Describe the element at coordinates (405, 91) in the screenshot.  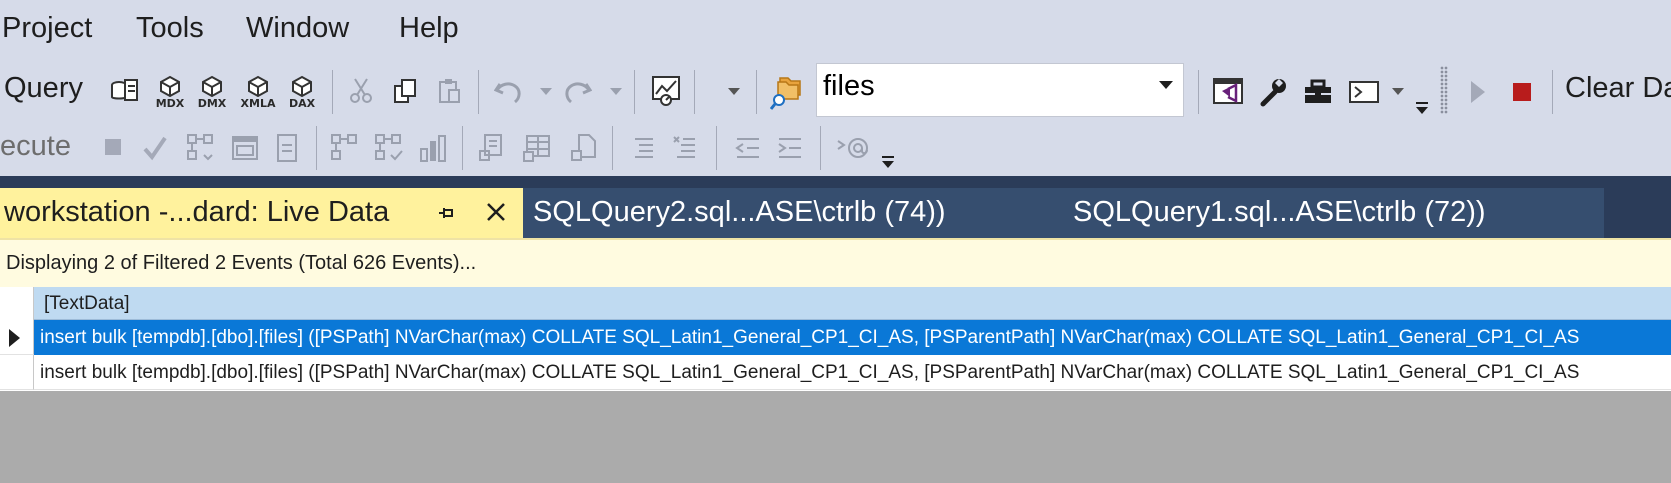
I see `copy-icon` at that location.